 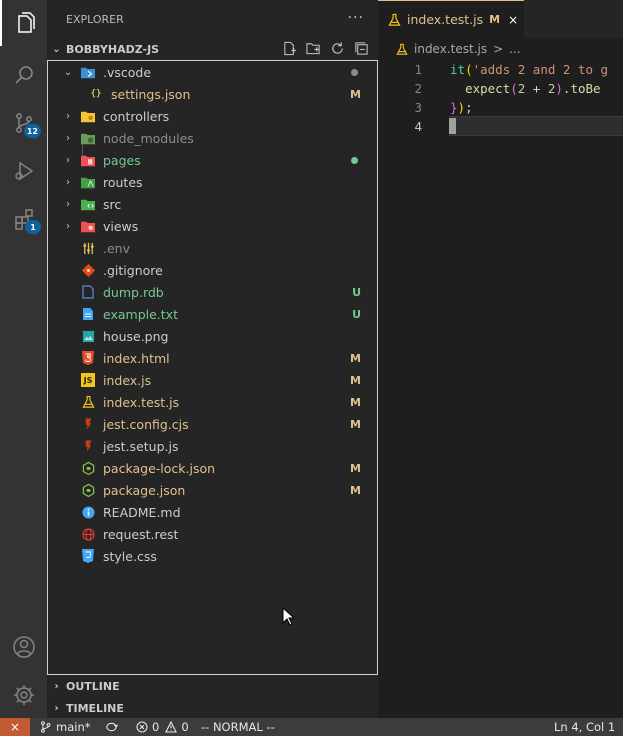 I want to click on tree-item-label: house.png, so click(x=136, y=336).